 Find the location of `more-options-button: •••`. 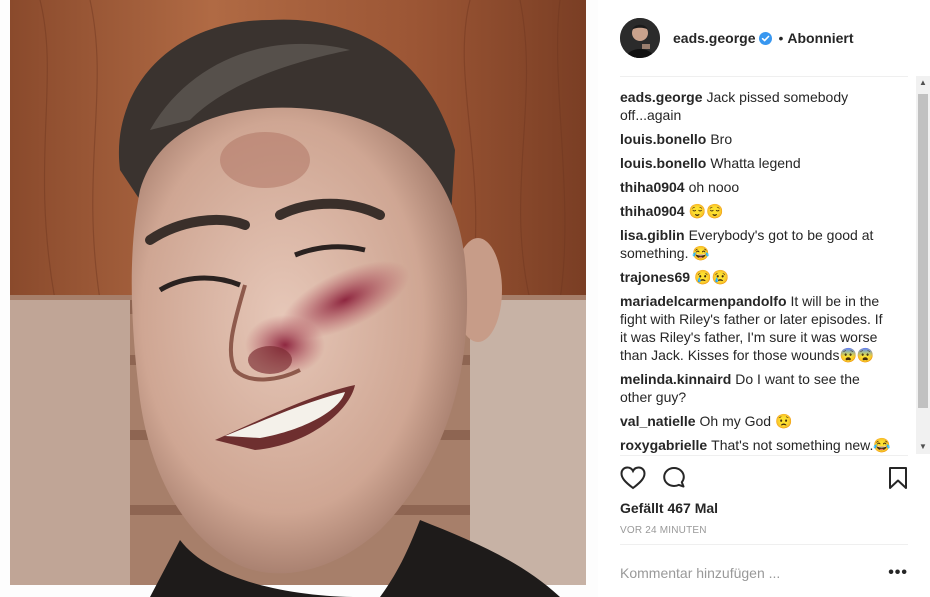

more-options-button: ••• is located at coordinates (898, 573).